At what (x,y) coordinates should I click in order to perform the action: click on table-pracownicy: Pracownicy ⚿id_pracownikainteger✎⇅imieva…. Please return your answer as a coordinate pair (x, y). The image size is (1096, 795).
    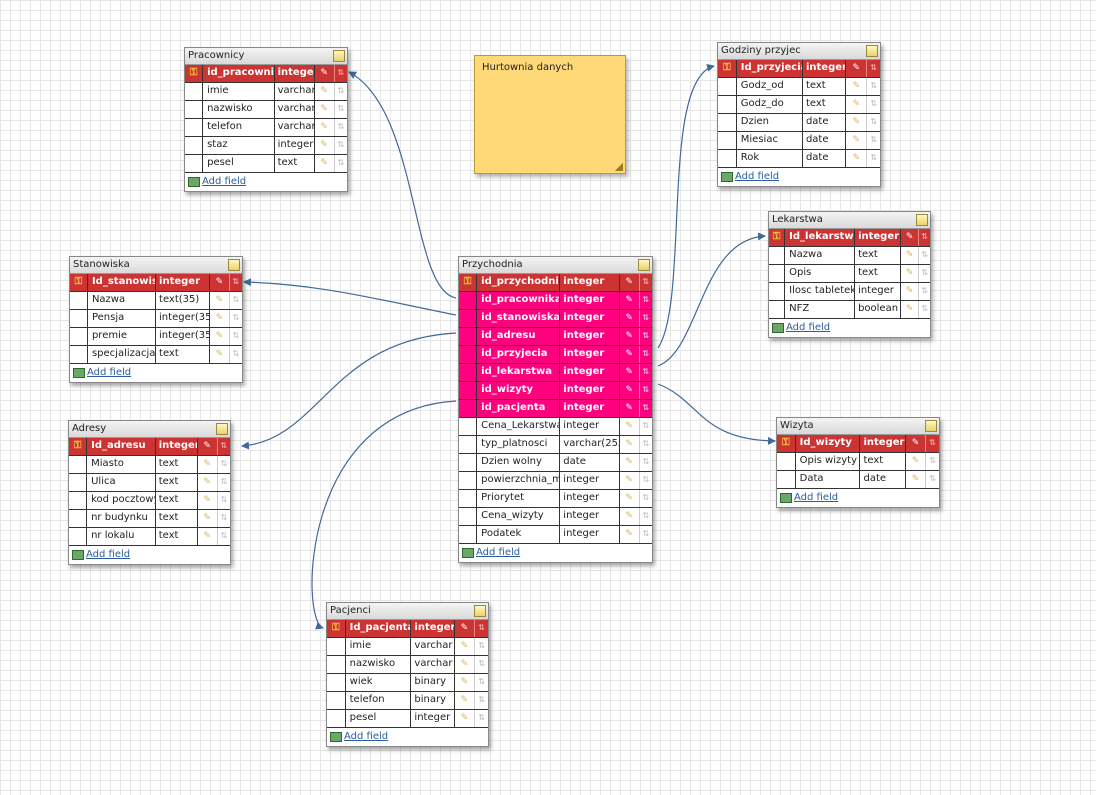
    Looking at the image, I should click on (266, 119).